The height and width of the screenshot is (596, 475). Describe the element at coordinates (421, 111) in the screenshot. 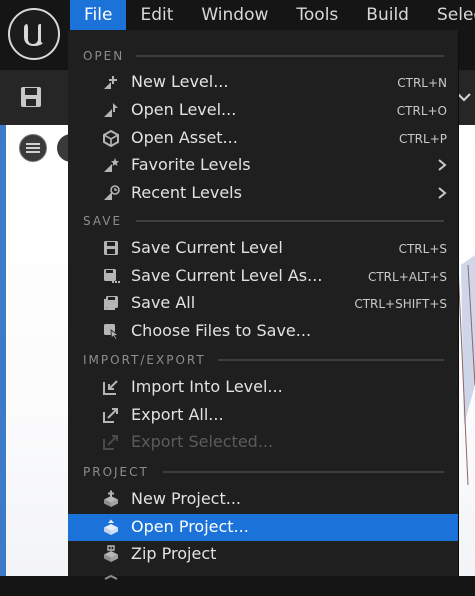

I see `menu-item-shortcut: CTRL+O` at that location.